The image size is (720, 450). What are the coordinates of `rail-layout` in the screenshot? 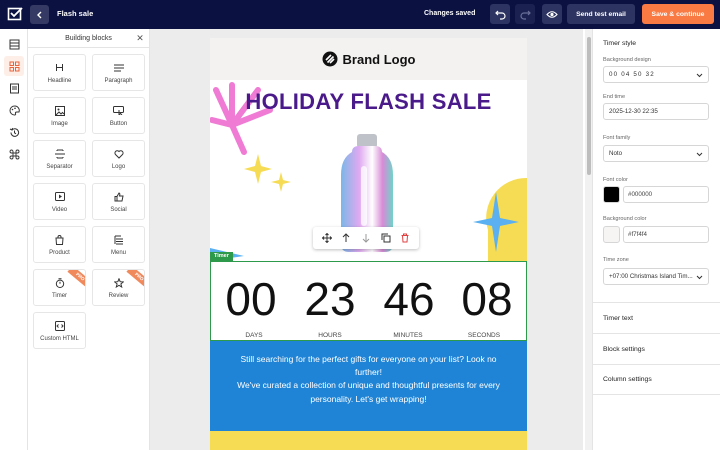 It's located at (14, 44).